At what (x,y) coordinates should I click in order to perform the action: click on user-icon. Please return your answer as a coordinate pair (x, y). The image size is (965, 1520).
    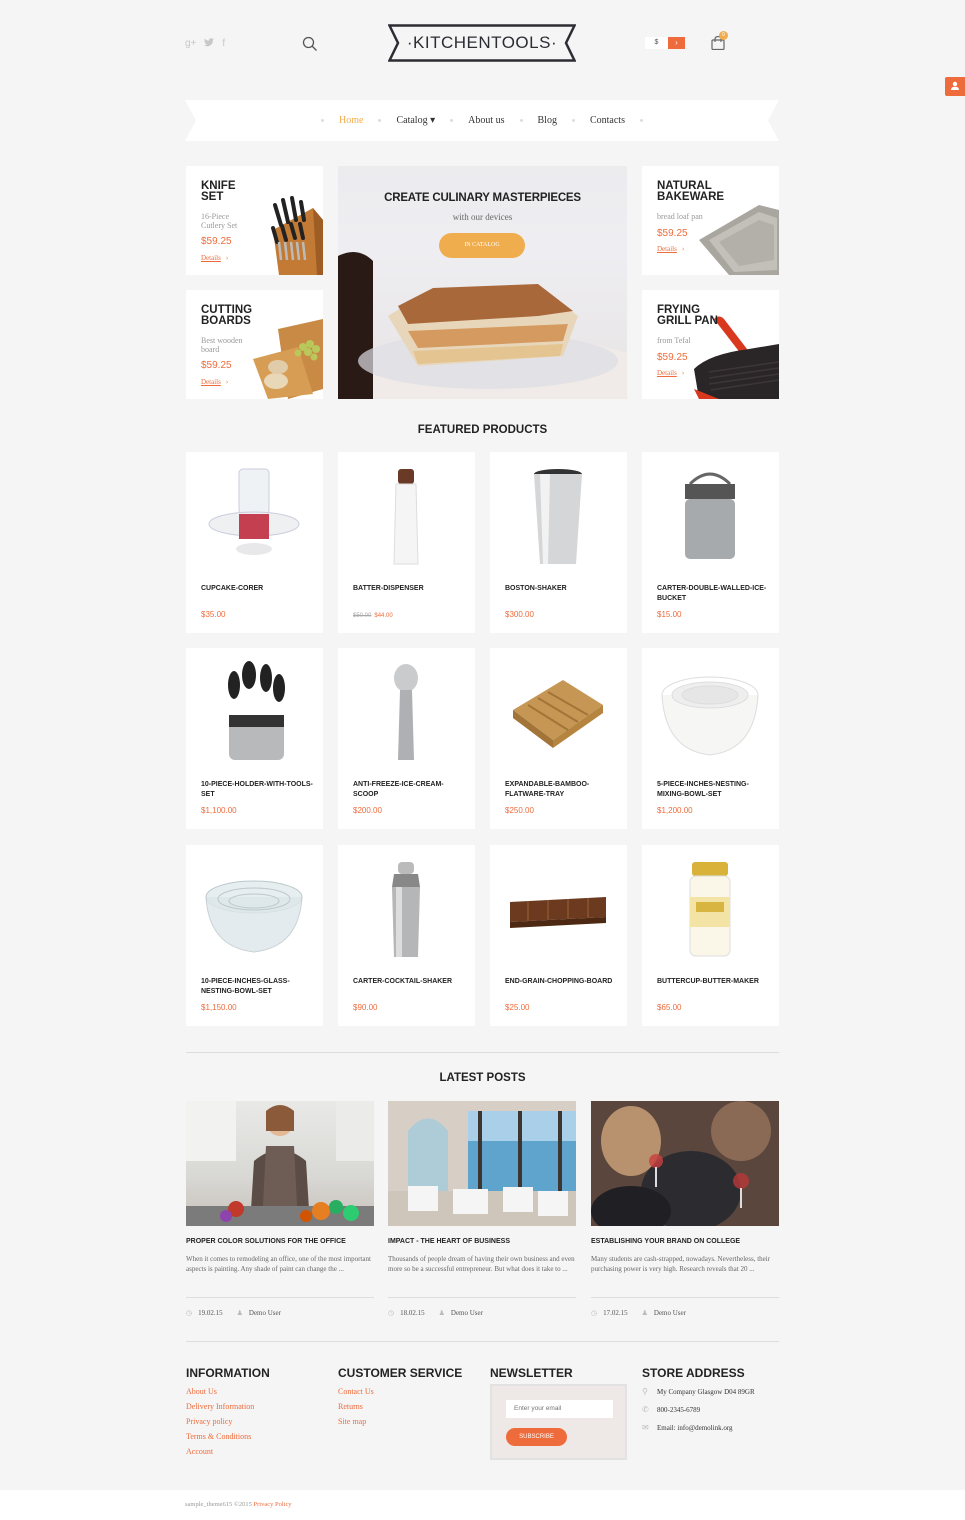
    Looking at the image, I should click on (955, 85).